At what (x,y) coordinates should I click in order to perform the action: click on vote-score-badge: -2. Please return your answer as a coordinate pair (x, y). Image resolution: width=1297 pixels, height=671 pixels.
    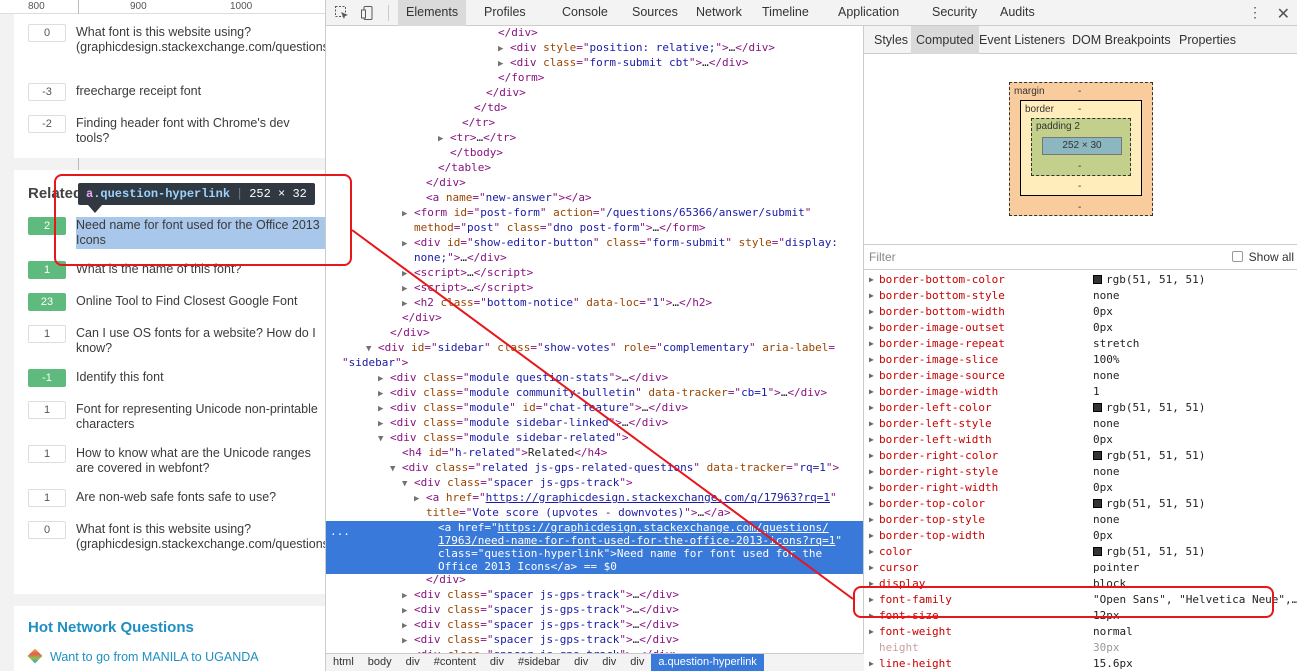
    Looking at the image, I should click on (47, 124).